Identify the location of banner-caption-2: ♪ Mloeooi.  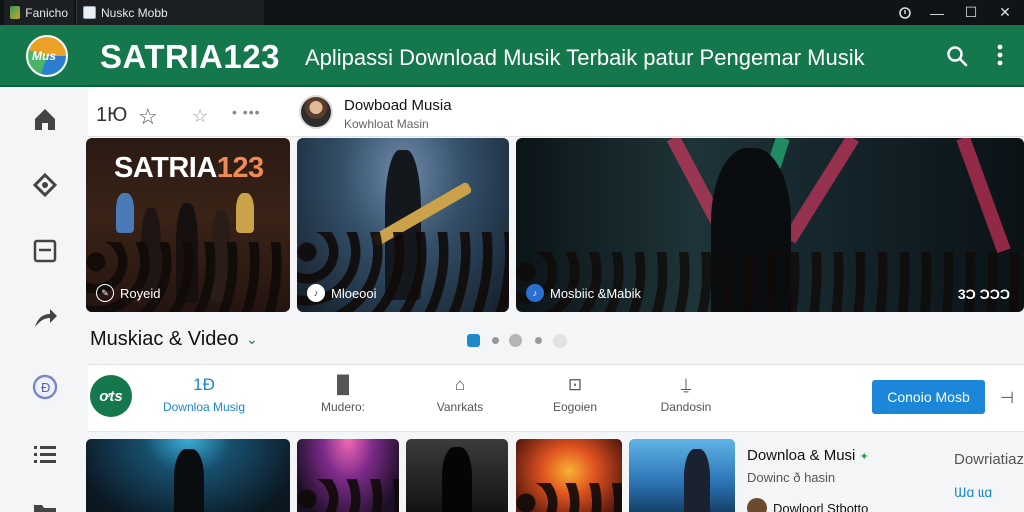
(342, 293).